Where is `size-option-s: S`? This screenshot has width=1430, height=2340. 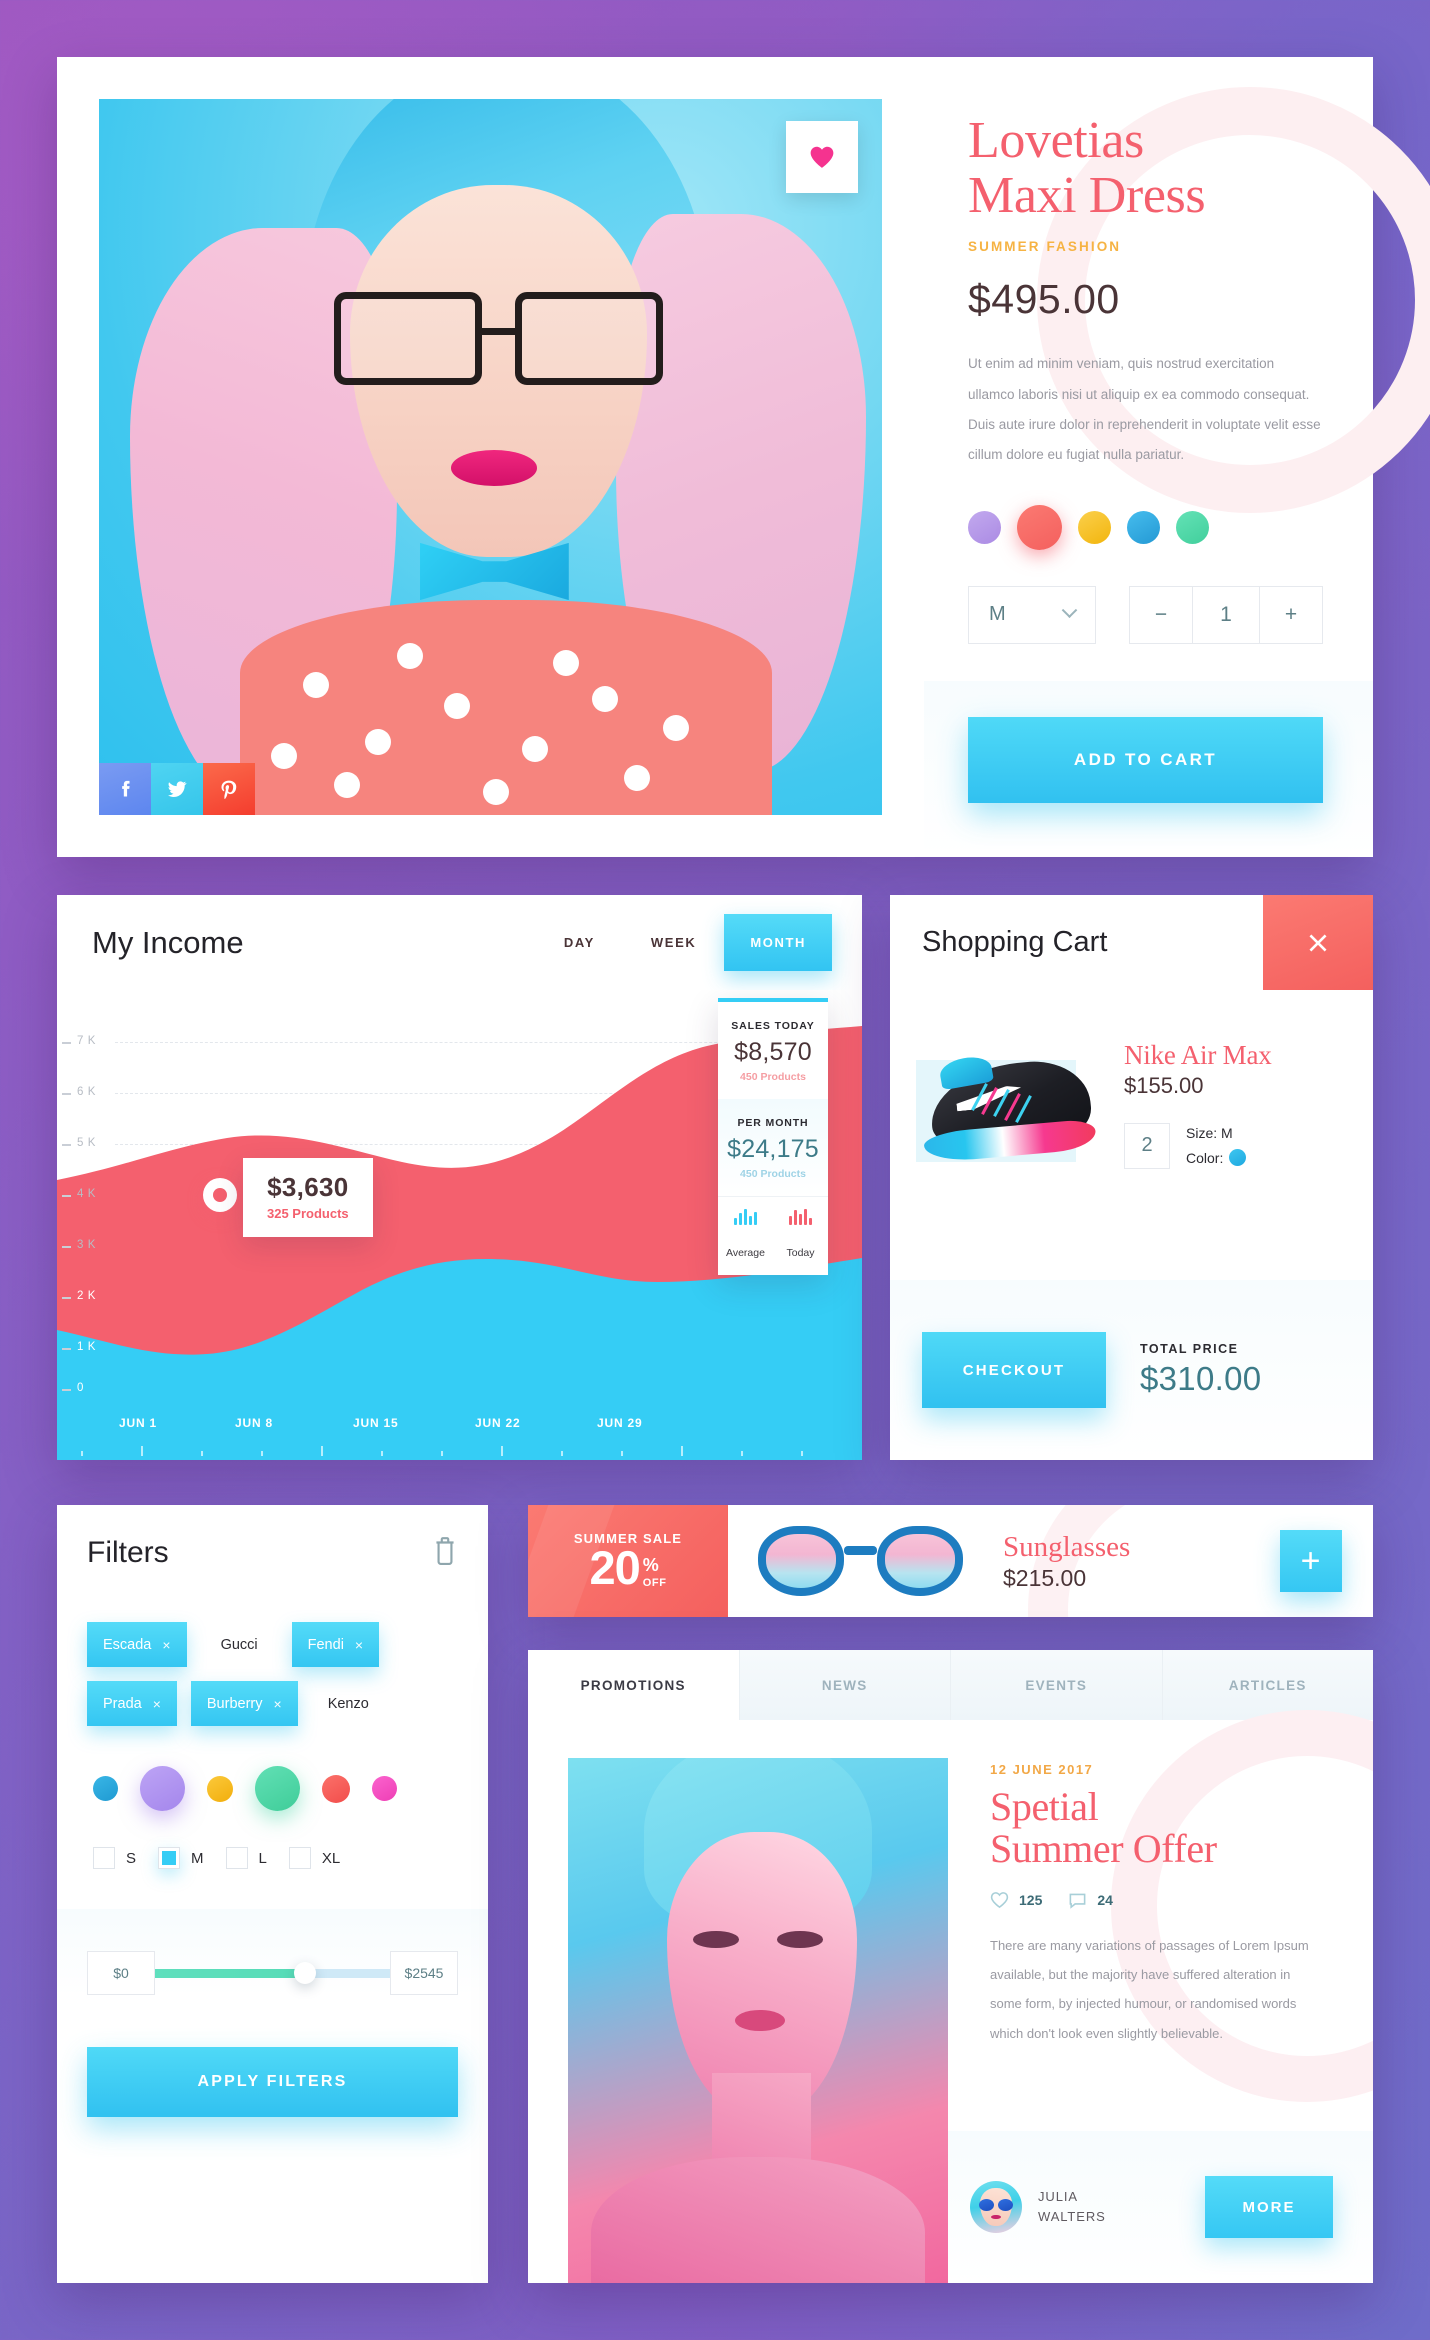
size-option-s: S is located at coordinates (114, 1858).